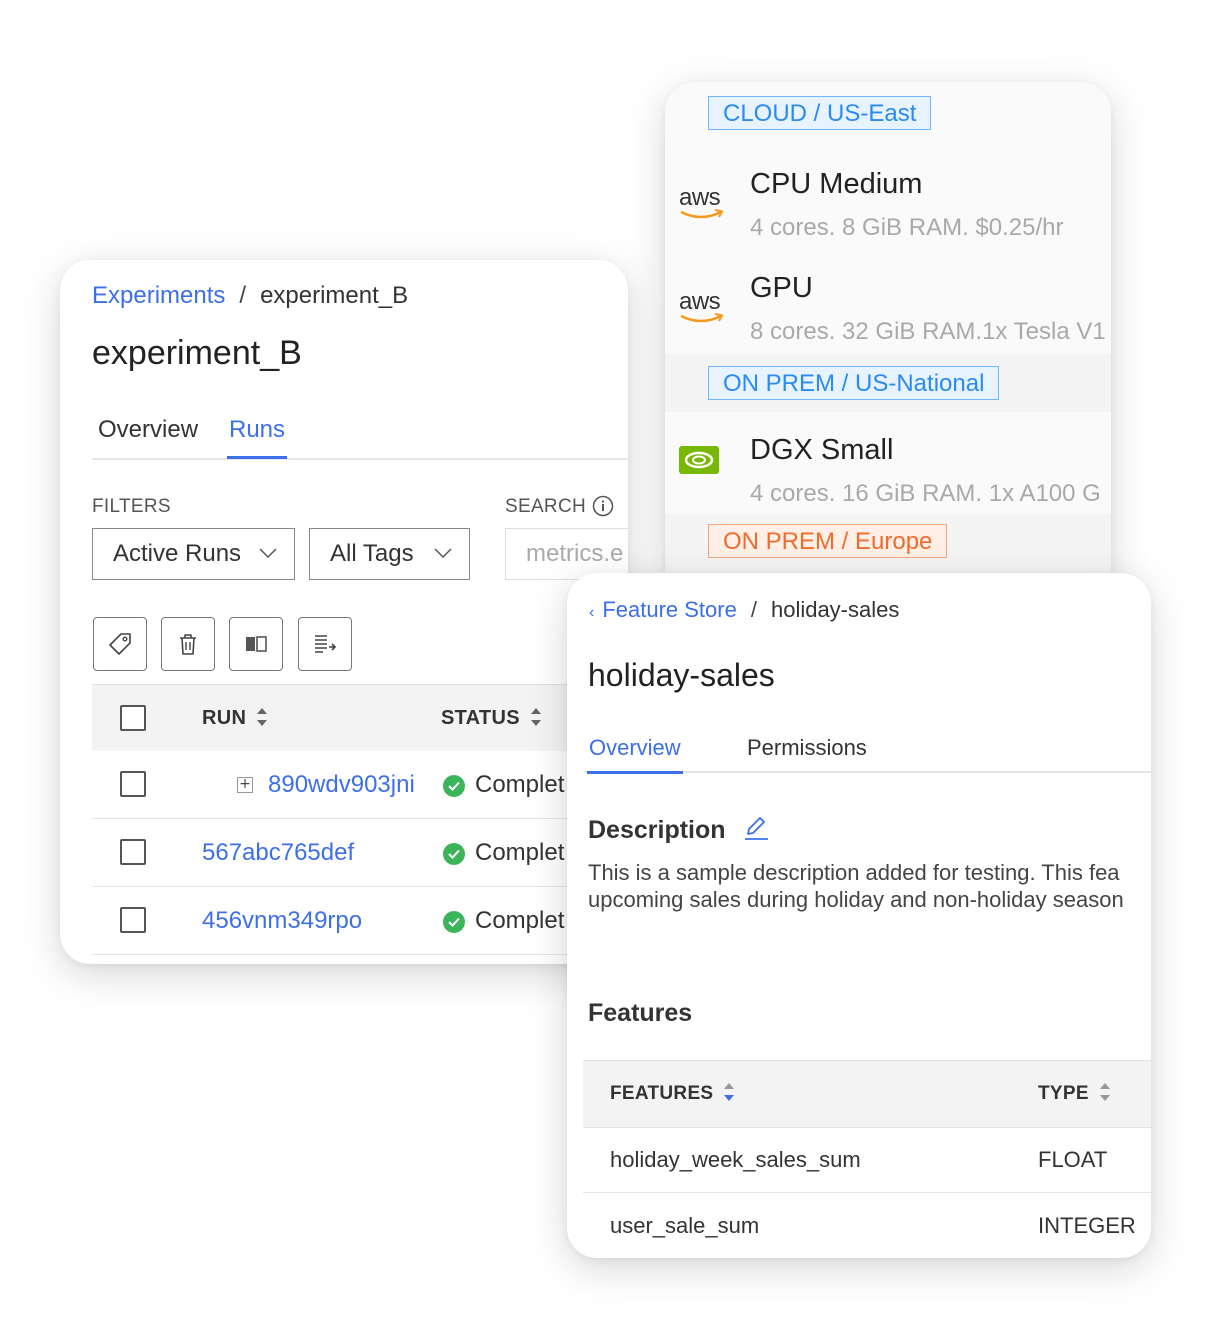 The height and width of the screenshot is (1323, 1230). I want to click on trash-icon, so click(188, 644).